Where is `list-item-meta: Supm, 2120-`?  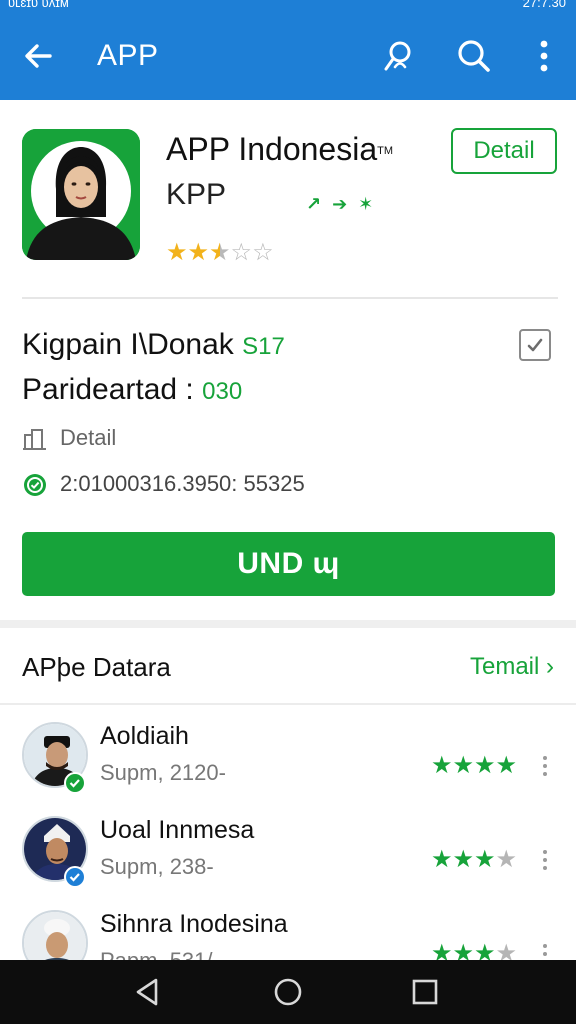 list-item-meta: Supm, 2120- is located at coordinates (163, 772).